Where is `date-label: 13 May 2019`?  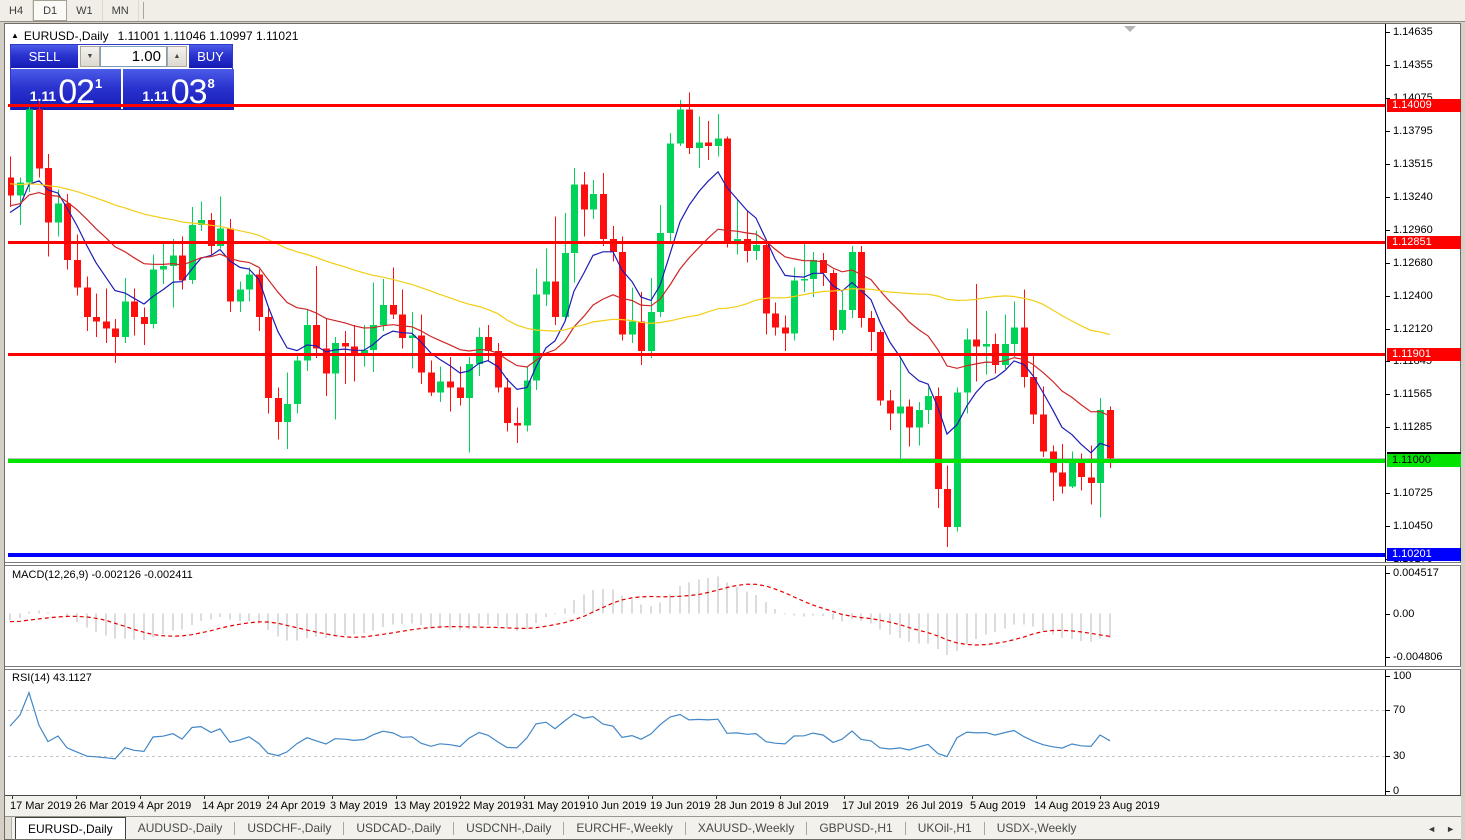 date-label: 13 May 2019 is located at coordinates (426, 806).